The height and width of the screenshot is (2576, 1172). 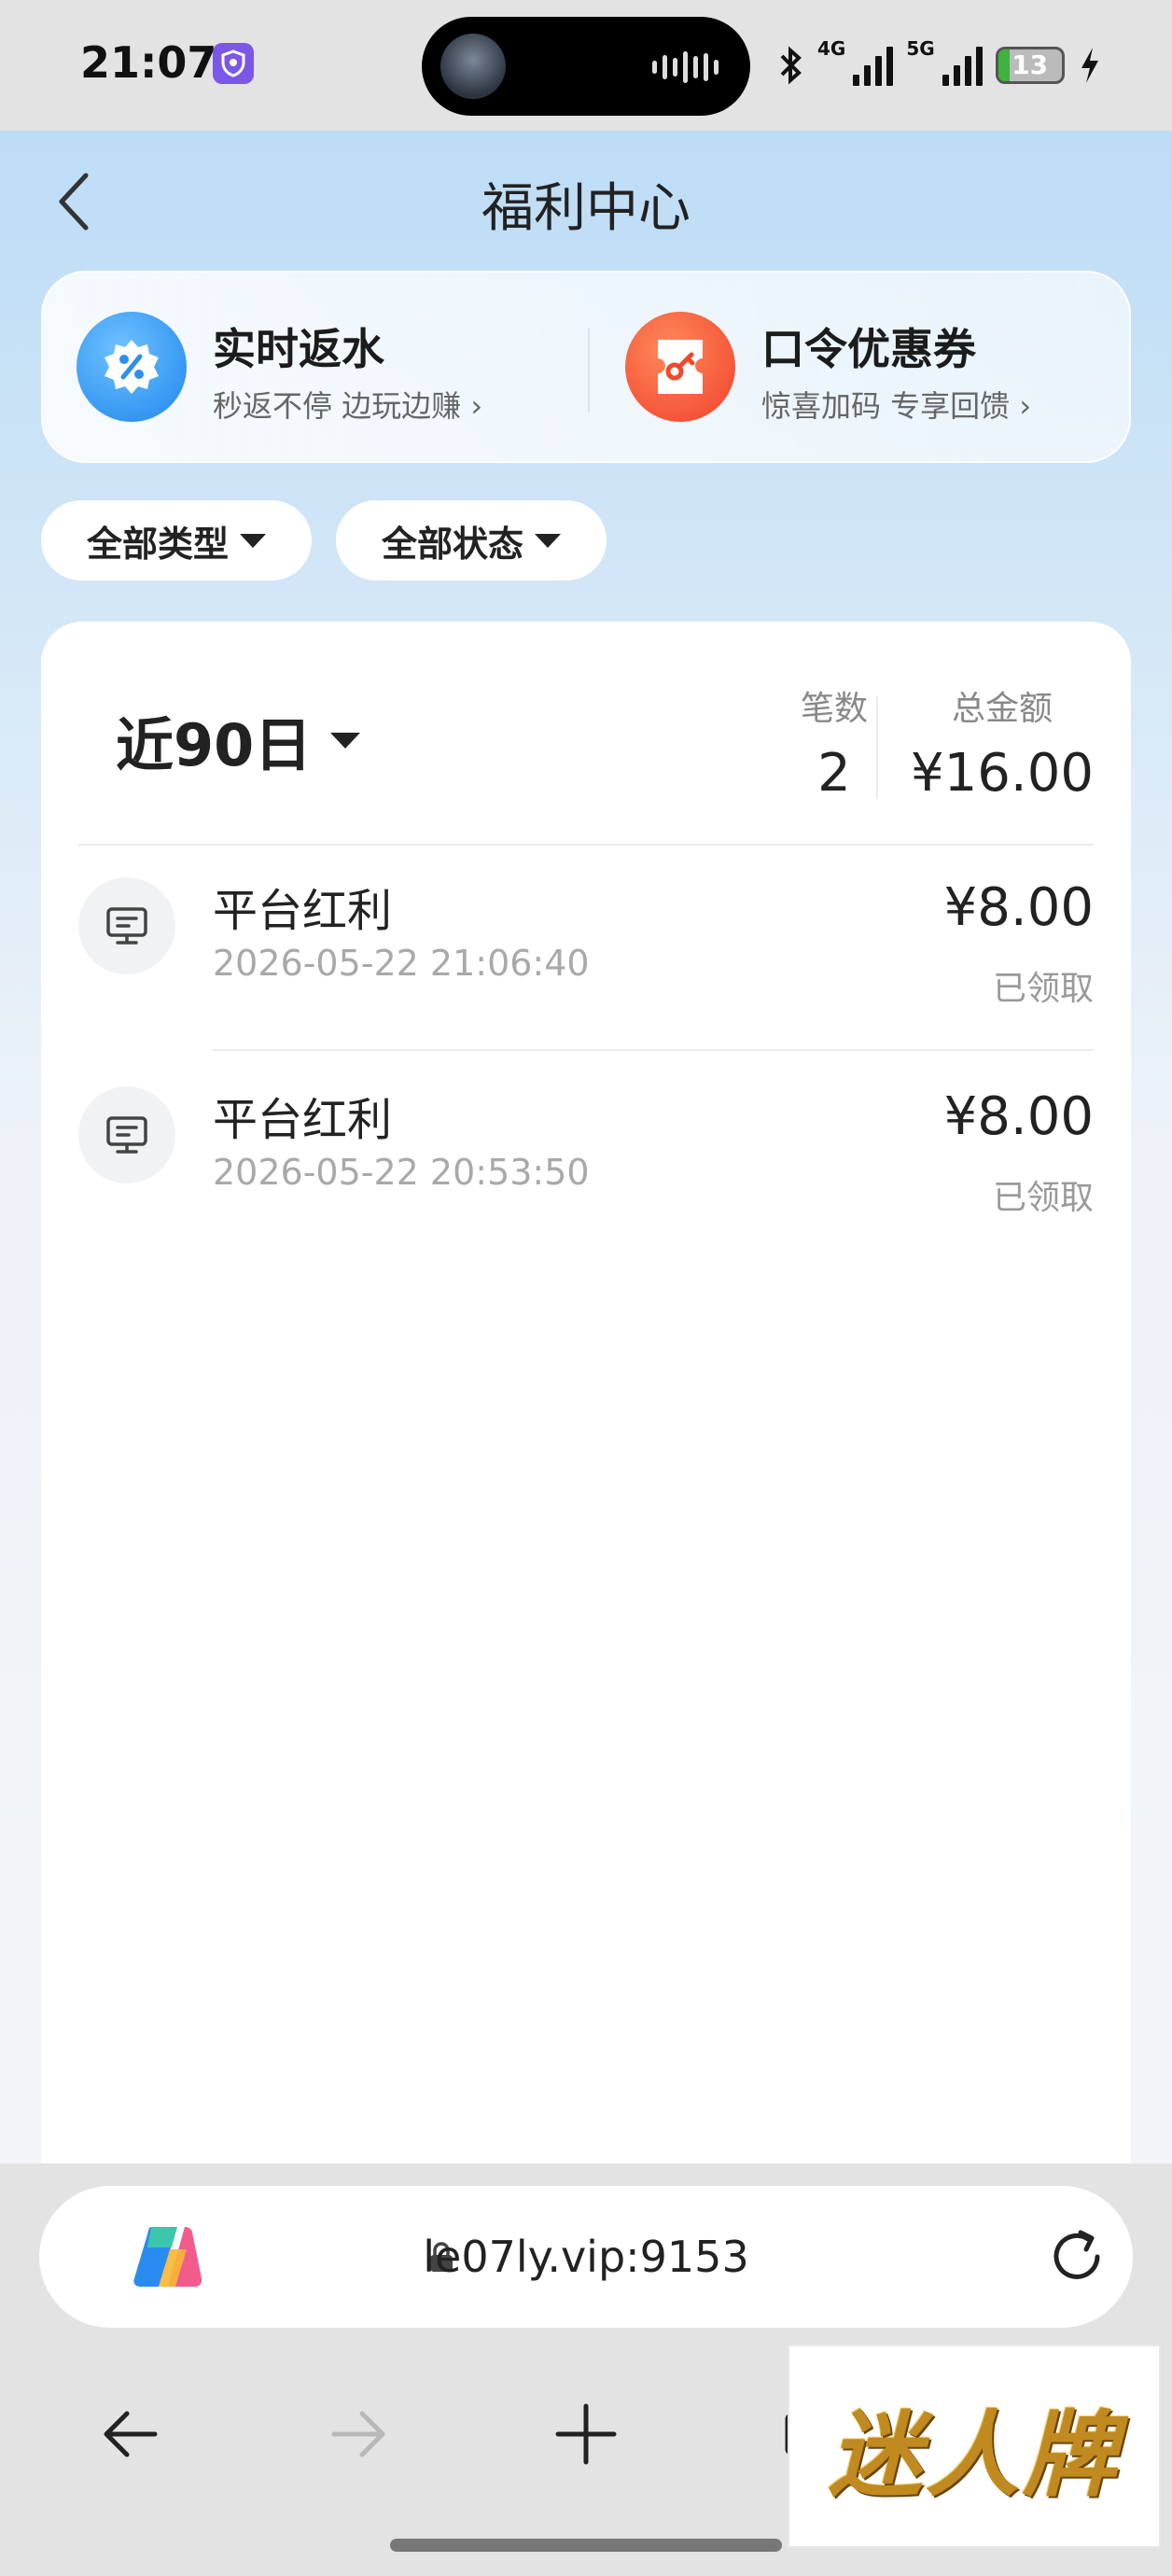 I want to click on promo-rebate-title: 实时返水, so click(x=298, y=349).